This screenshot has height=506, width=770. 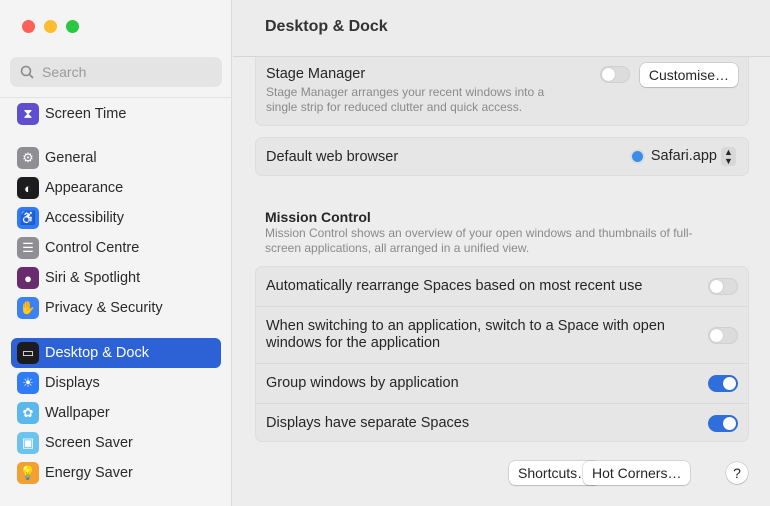 What do you see at coordinates (86, 114) in the screenshot?
I see `sidebar-item-label: Screen Time` at bounding box center [86, 114].